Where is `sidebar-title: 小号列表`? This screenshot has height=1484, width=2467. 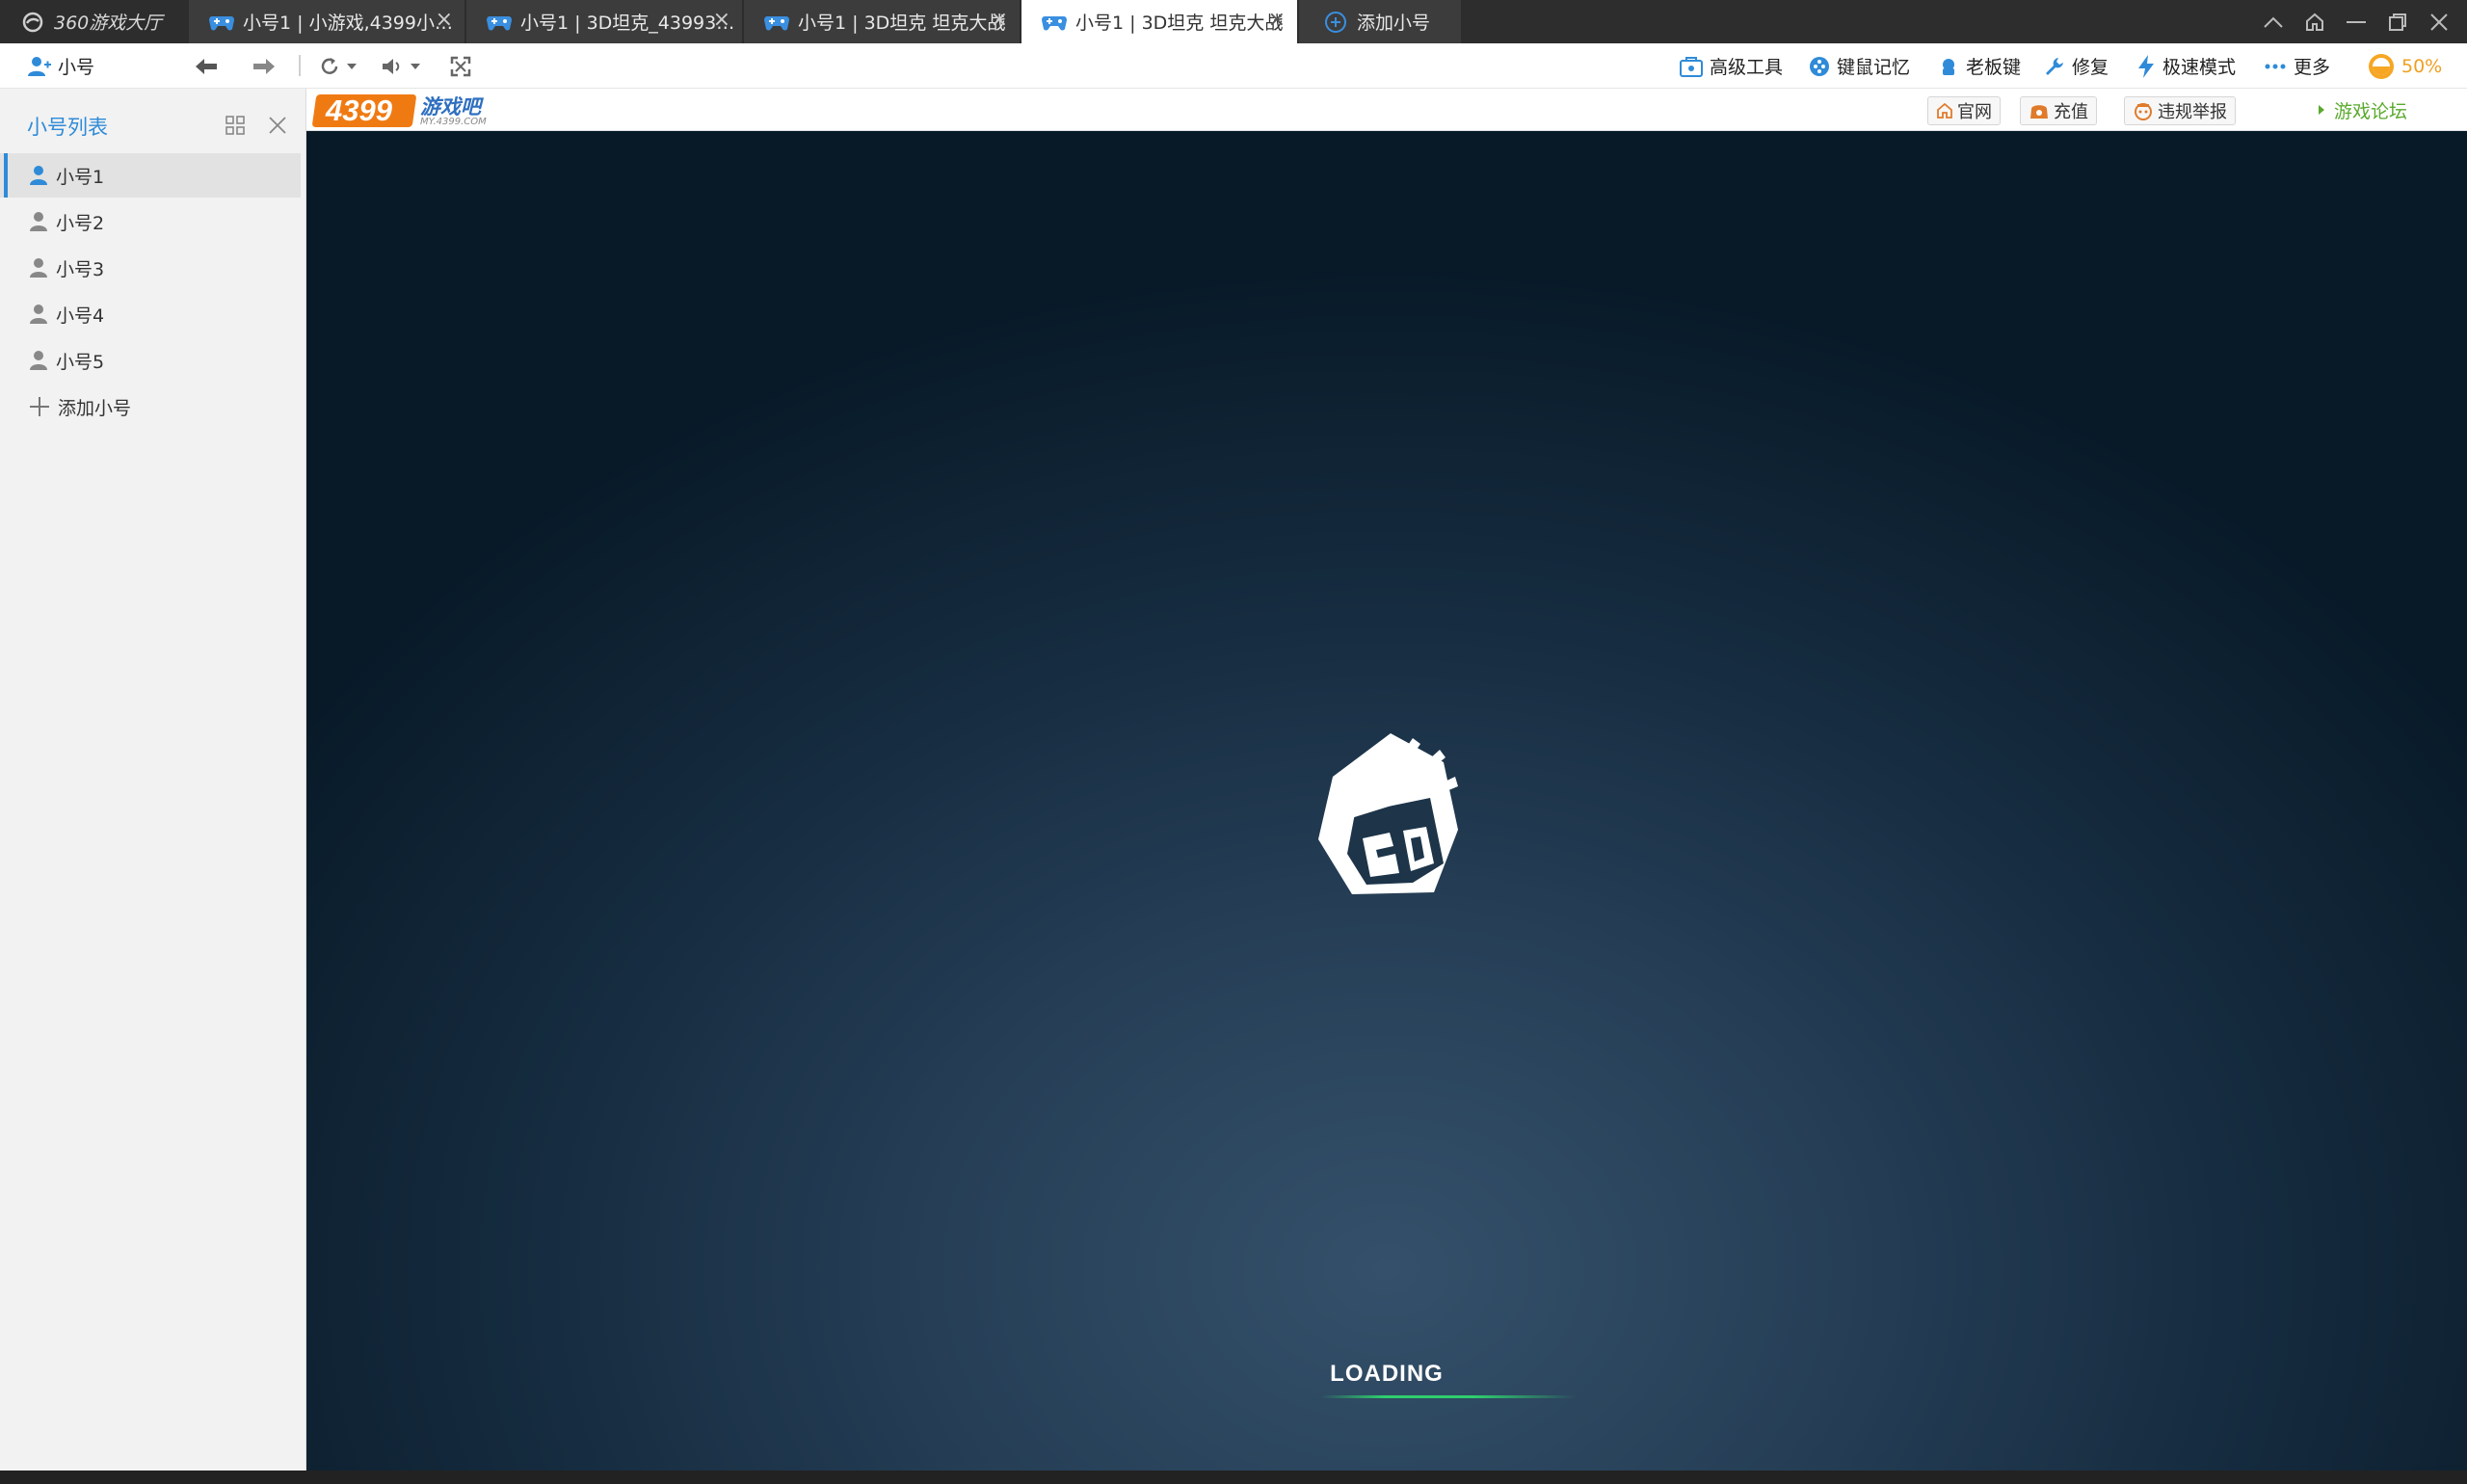
sidebar-title: 小号列表 is located at coordinates (67, 127).